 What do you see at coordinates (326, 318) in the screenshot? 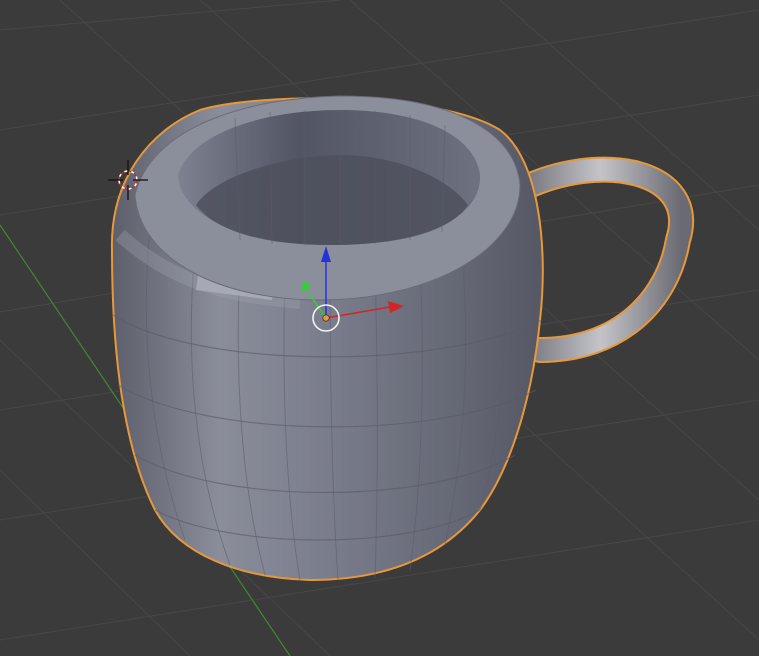
I see `object-origin` at bounding box center [326, 318].